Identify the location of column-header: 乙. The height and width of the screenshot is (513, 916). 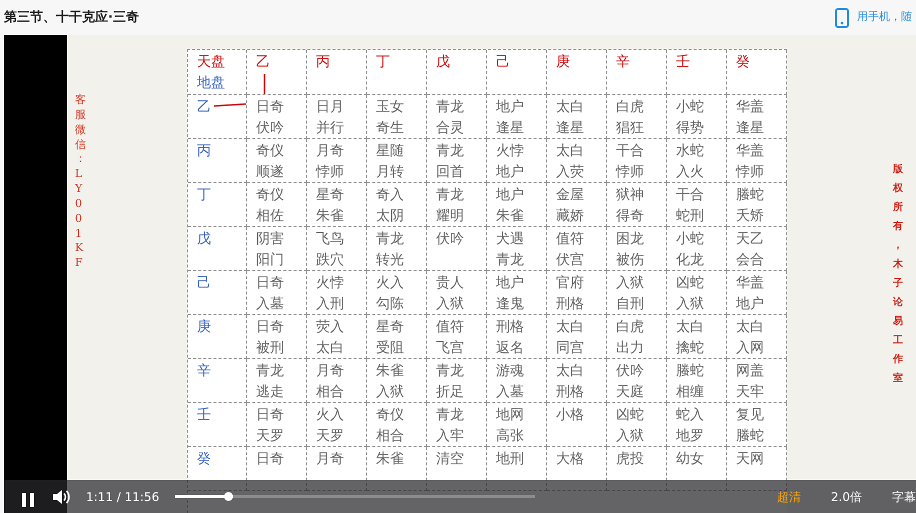
(263, 62).